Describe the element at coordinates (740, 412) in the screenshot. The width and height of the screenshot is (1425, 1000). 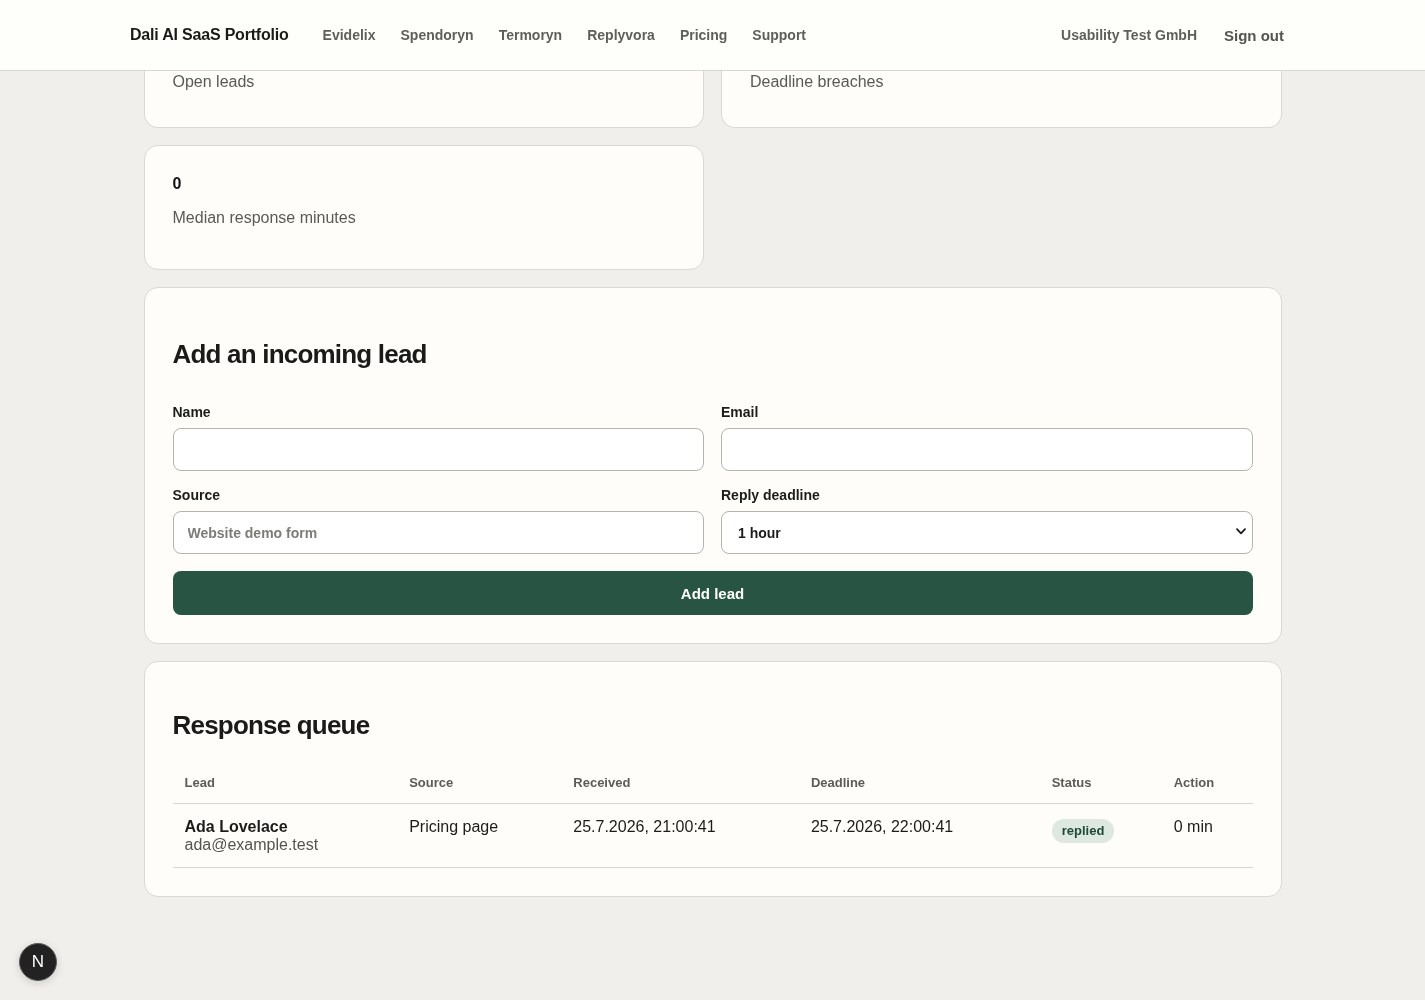
I see `field-label: Email` at that location.